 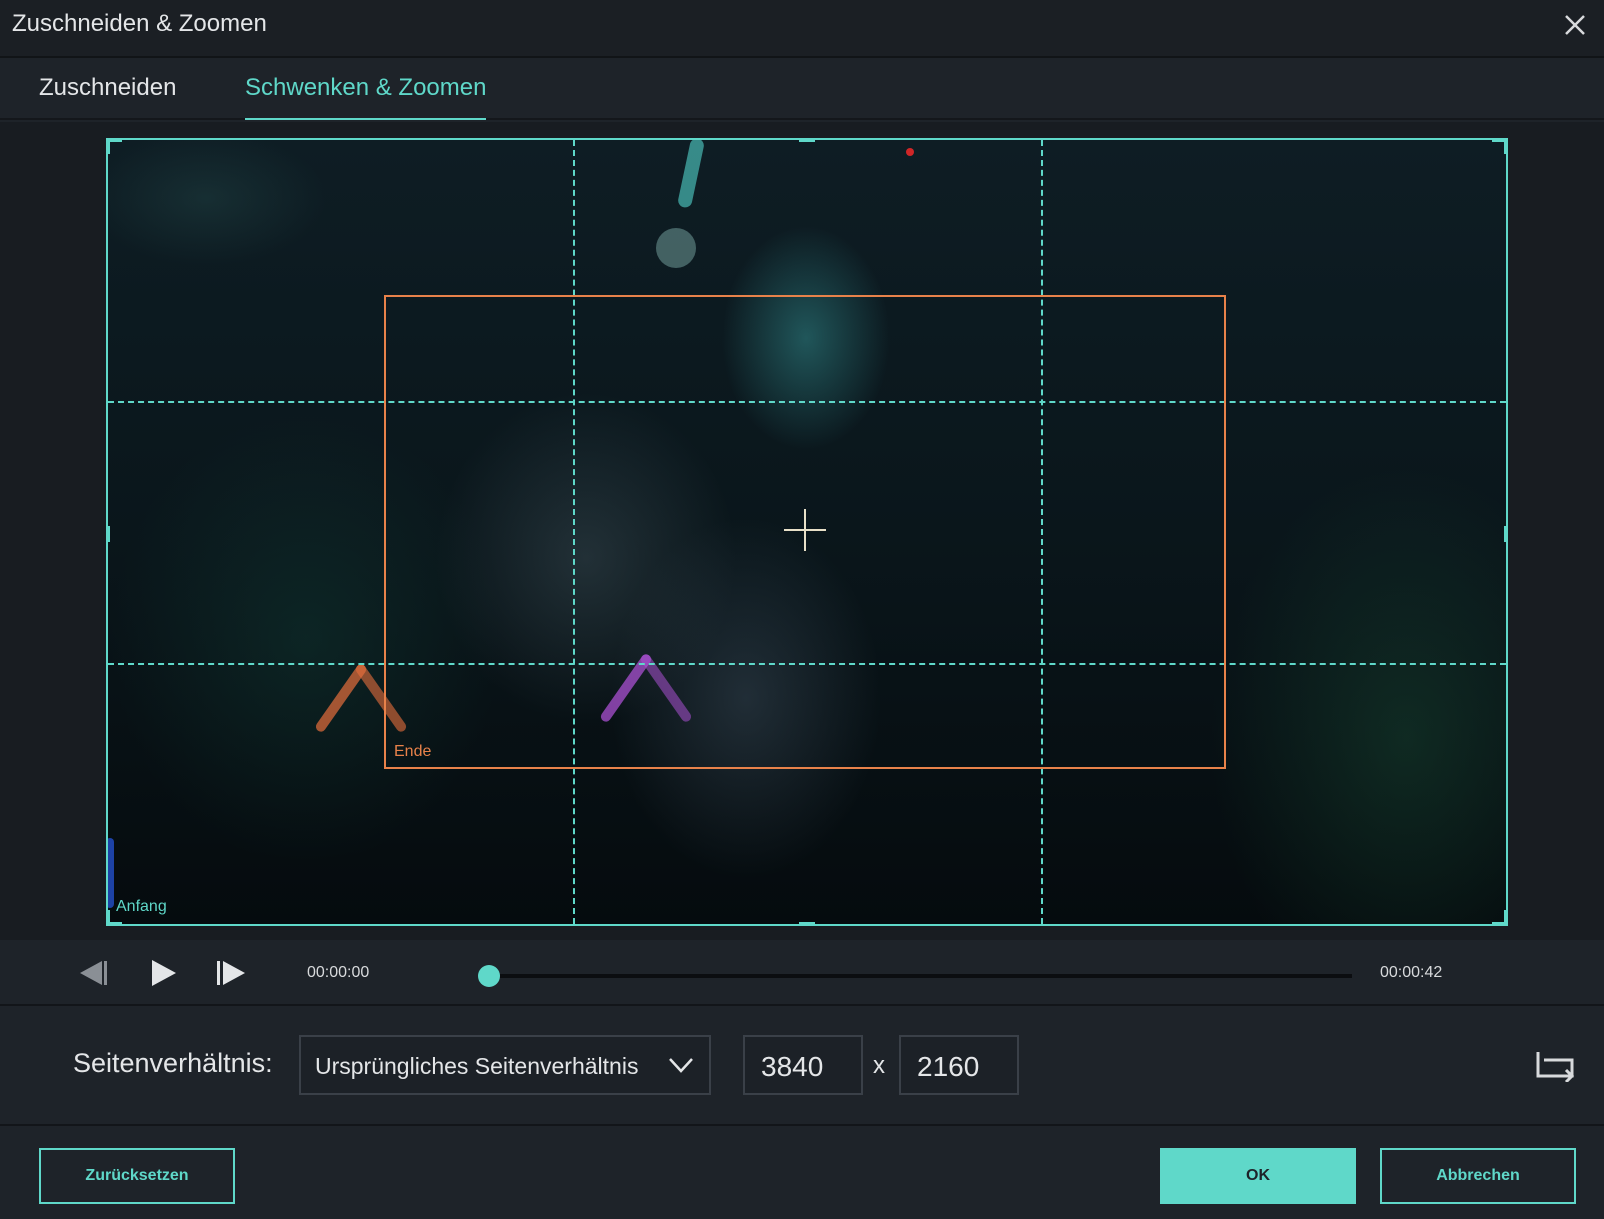 I want to click on handle-bottom, so click(x=807, y=924).